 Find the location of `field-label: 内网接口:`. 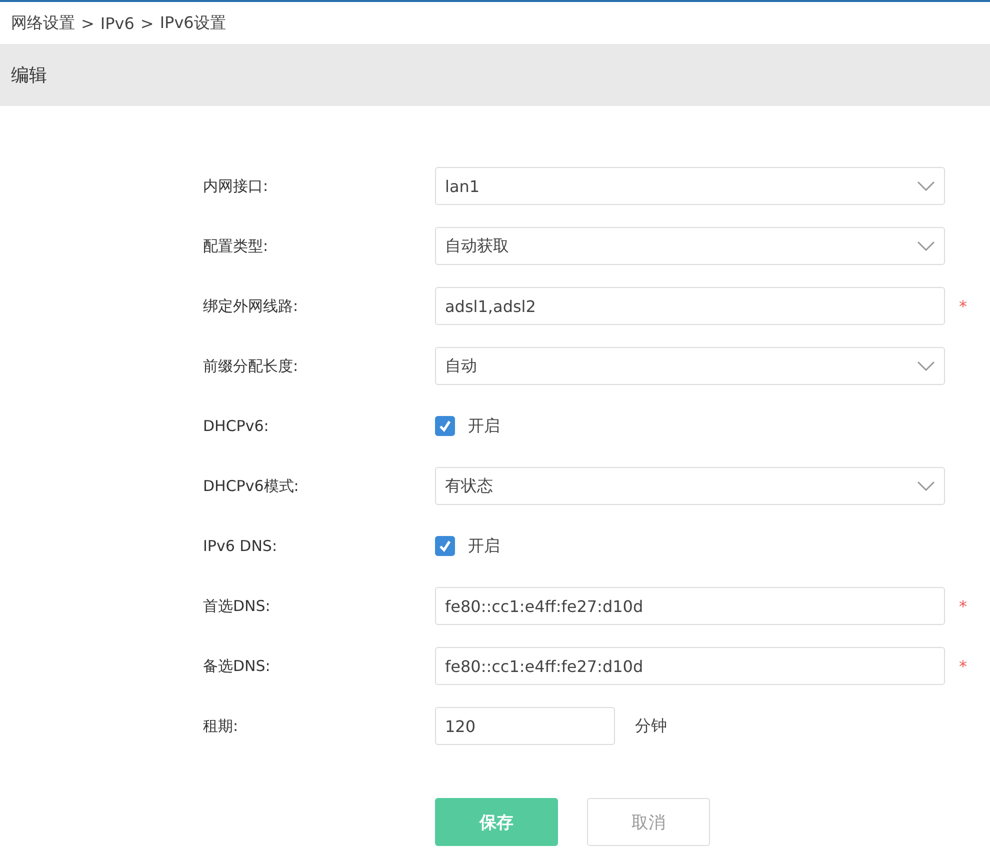

field-label: 内网接口: is located at coordinates (236, 186).